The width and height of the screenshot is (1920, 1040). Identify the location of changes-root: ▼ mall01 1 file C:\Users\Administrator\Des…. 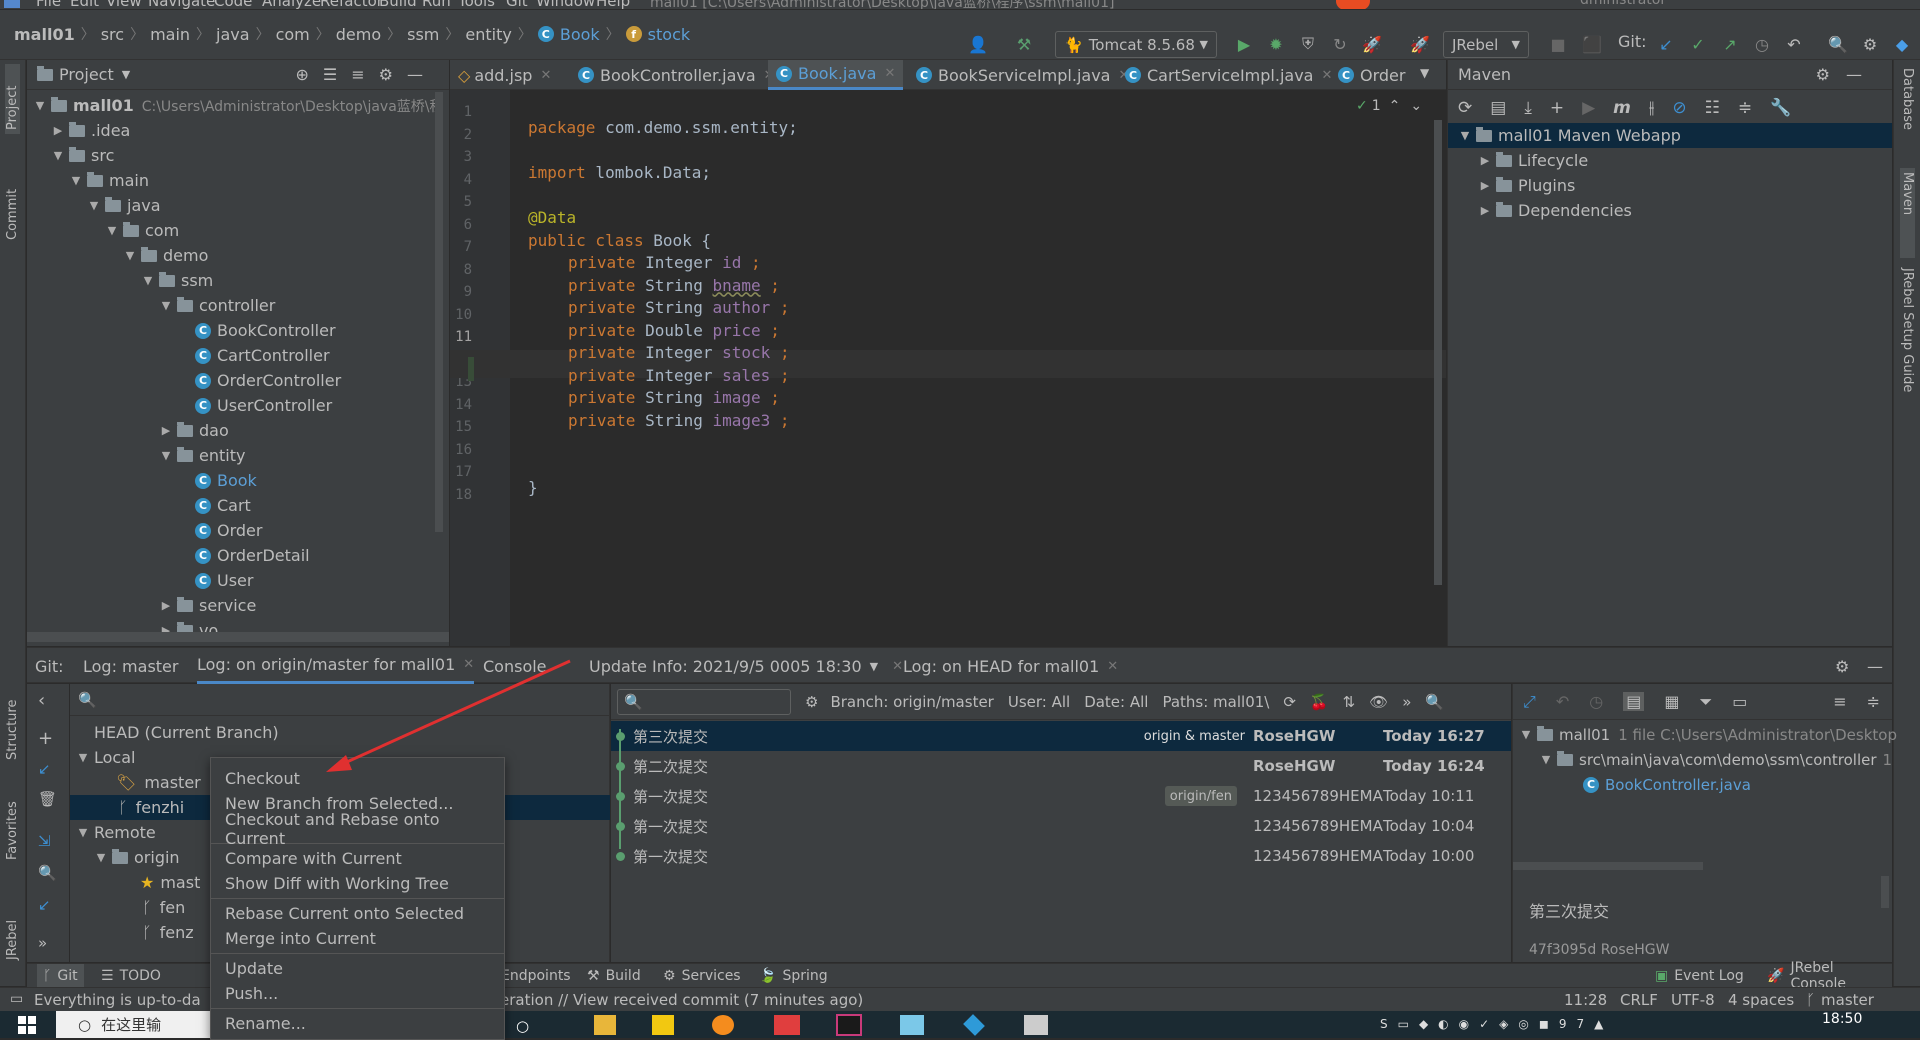
(1708, 734).